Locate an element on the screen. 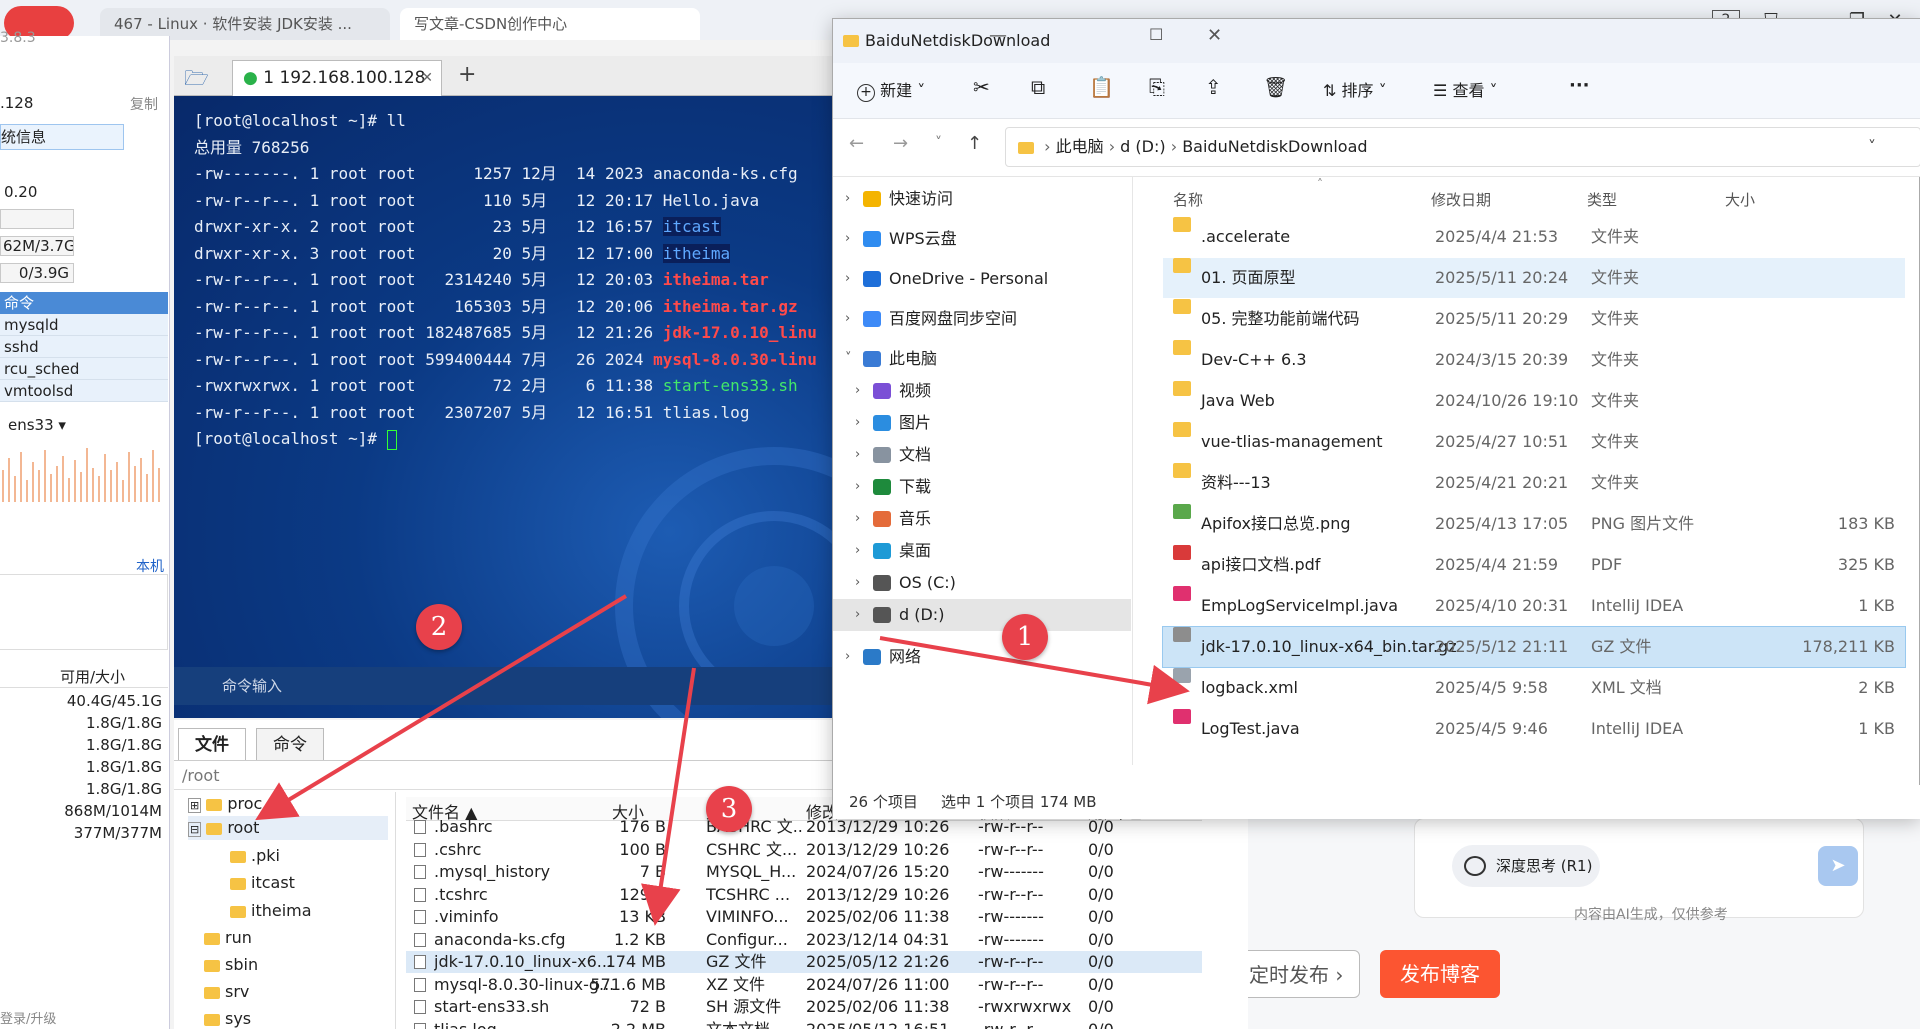  step-badge-2: 2 is located at coordinates (439, 627).